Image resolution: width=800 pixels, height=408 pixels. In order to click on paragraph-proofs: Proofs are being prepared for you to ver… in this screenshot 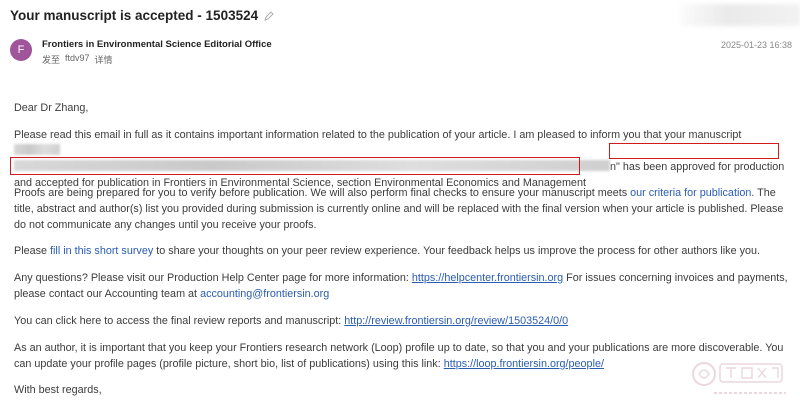, I will do `click(402, 209)`.